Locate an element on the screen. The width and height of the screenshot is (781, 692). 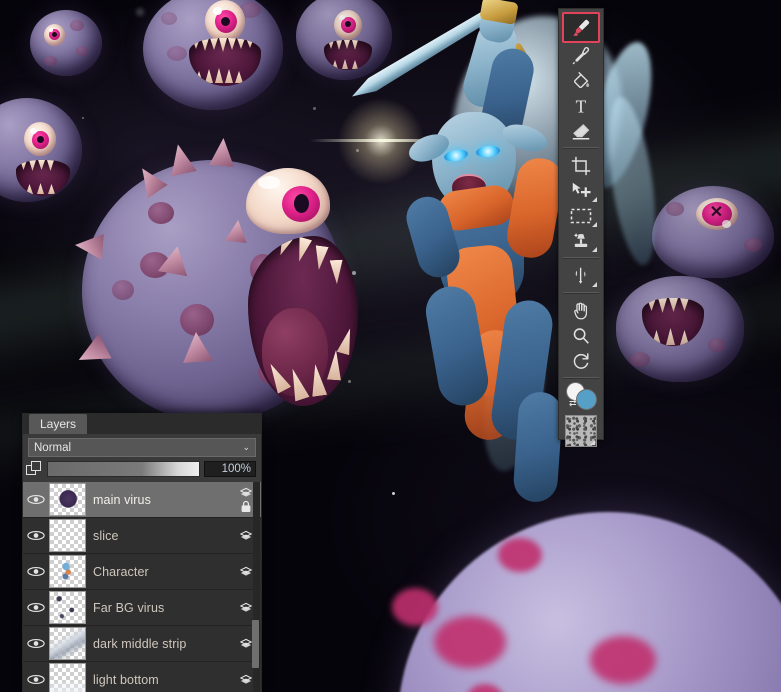
smudge-icon is located at coordinates (581, 275).